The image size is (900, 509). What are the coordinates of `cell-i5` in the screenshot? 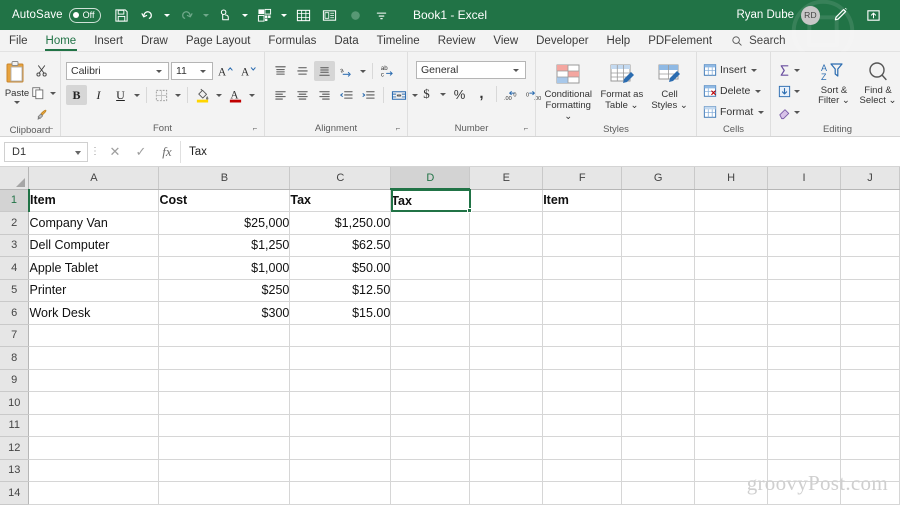 It's located at (804, 290).